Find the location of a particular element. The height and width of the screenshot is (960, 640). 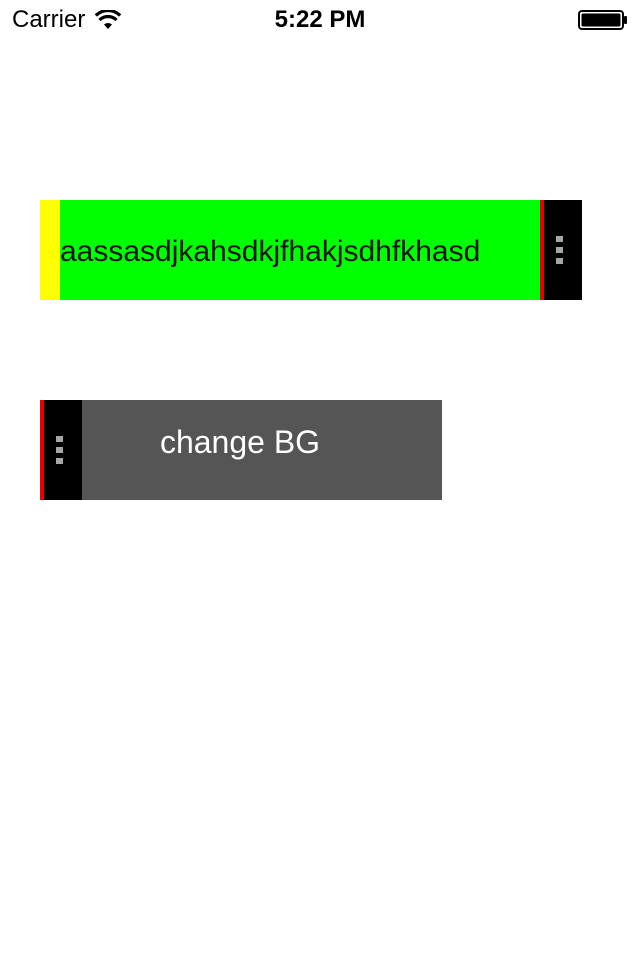

button-row: change BG is located at coordinates (241, 450).